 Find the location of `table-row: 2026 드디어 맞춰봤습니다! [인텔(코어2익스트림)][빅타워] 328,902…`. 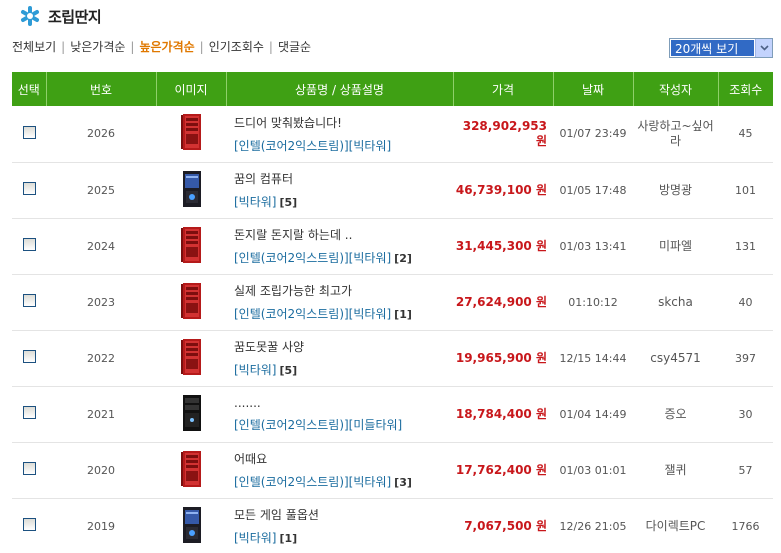

table-row: 2026 드디어 맞춰봤습니다! [인텔(코어2익스트림)][빅타워] 328,902… is located at coordinates (392, 134).